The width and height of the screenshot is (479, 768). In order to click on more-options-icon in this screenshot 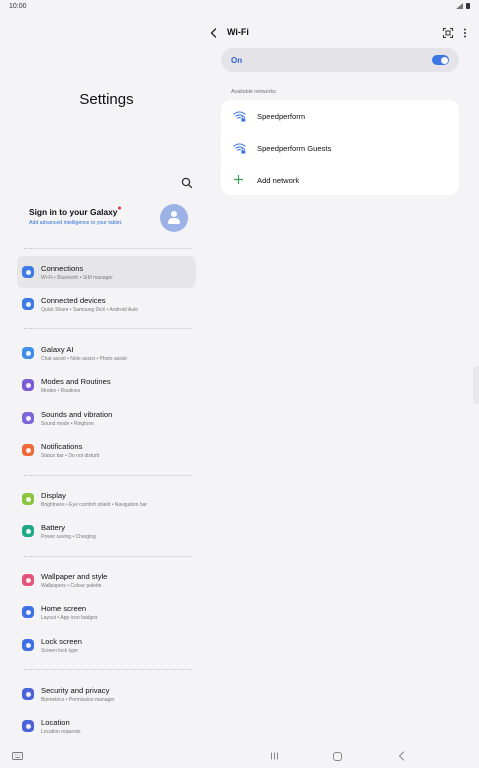, I will do `click(465, 33)`.